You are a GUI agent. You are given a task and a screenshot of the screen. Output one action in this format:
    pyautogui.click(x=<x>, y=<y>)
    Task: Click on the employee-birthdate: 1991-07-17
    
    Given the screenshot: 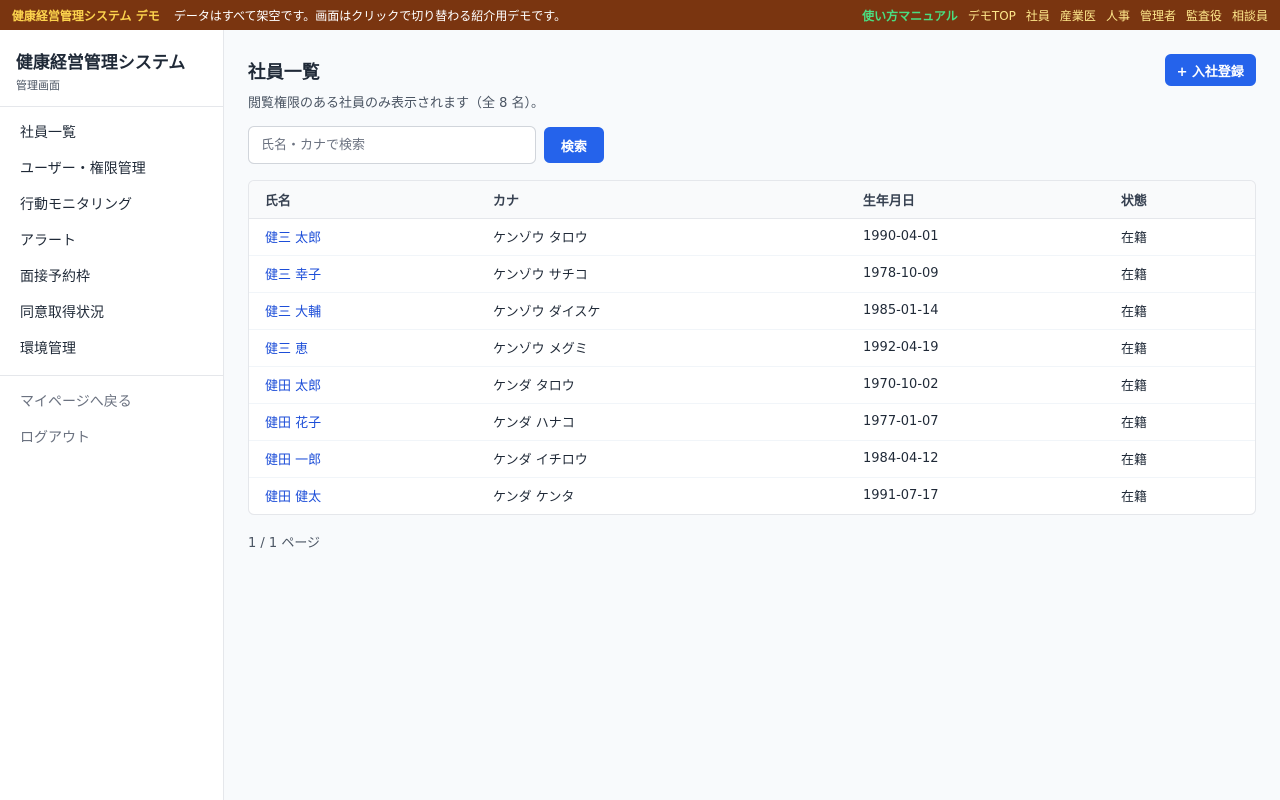 What is the action you would take?
    pyautogui.click(x=901, y=496)
    